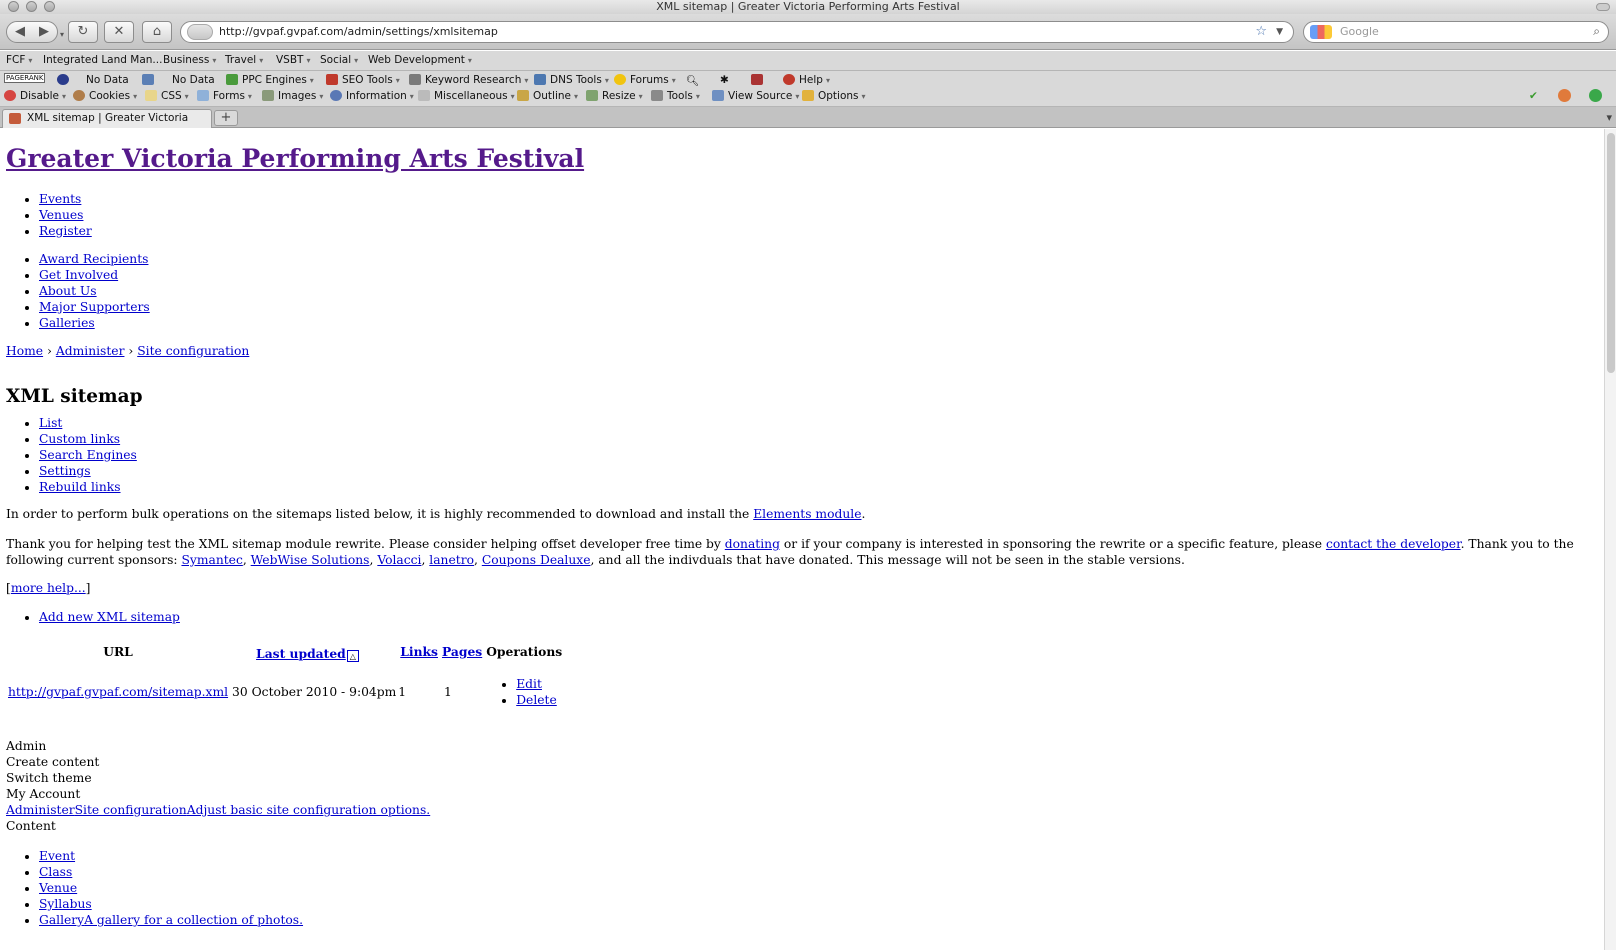 This screenshot has width=1616, height=950. I want to click on sort-pages-link: Pages, so click(462, 651).